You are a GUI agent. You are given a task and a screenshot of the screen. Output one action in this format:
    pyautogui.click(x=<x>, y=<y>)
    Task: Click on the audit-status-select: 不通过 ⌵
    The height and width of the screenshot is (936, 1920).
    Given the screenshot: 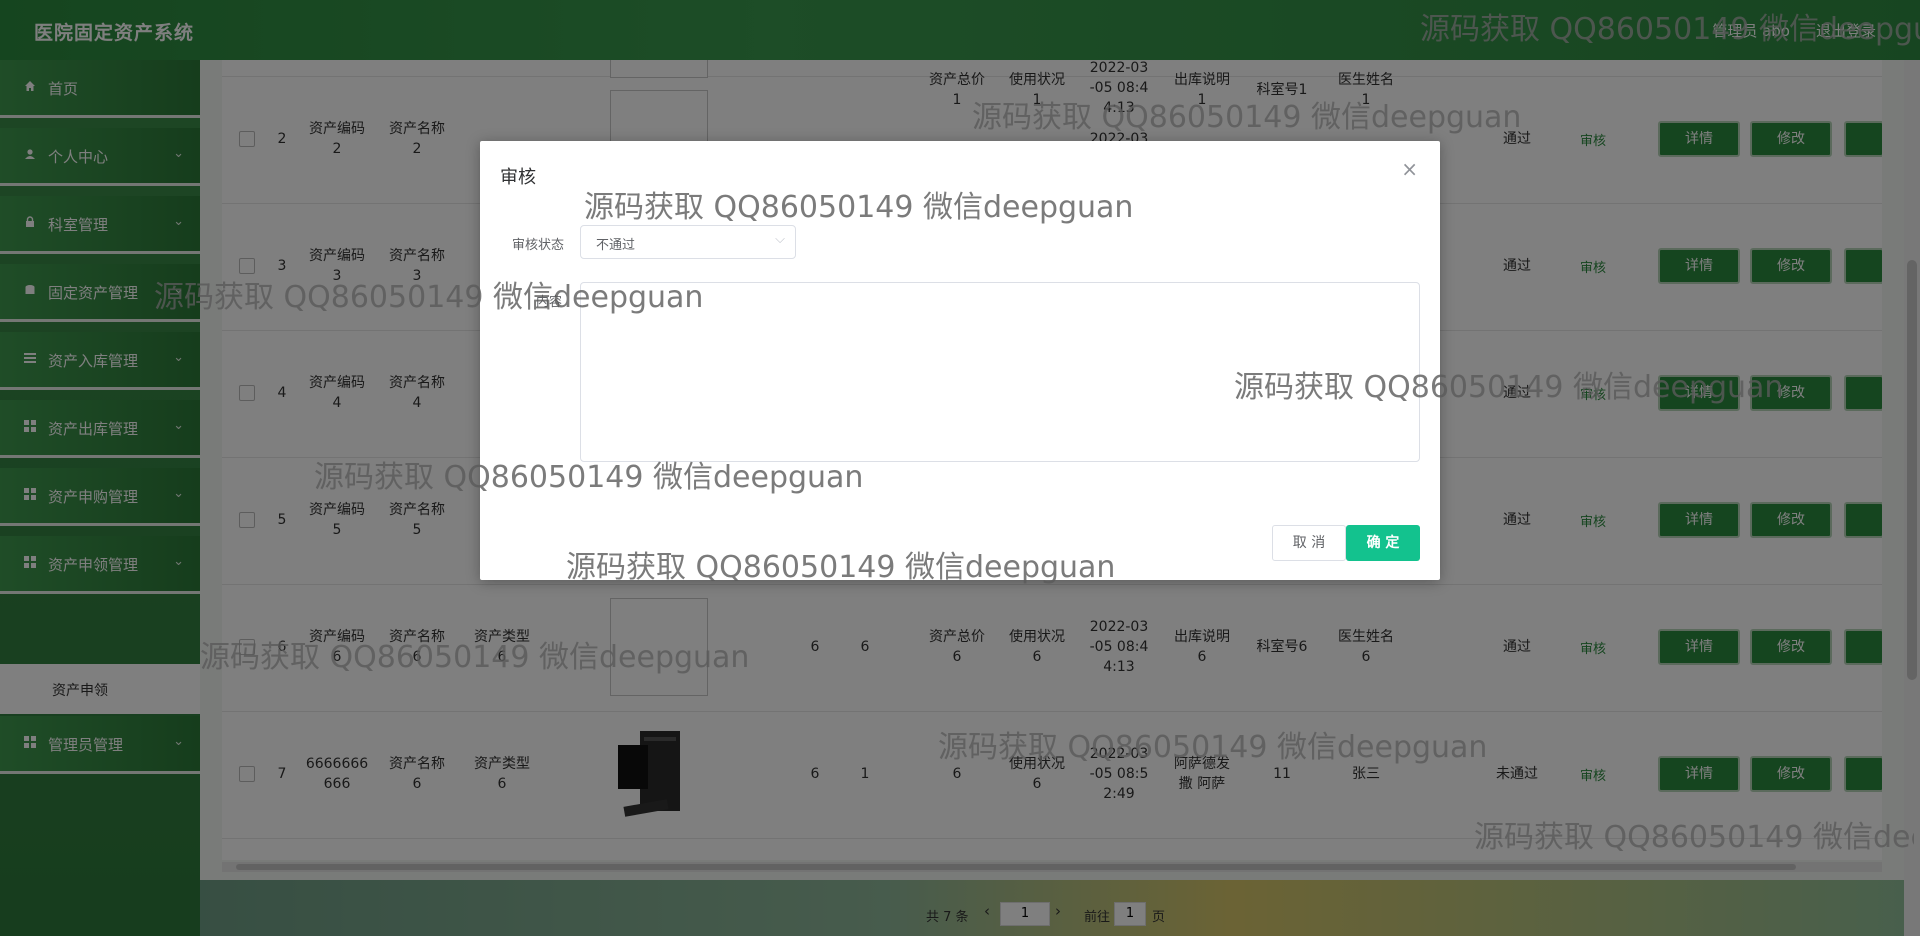 What is the action you would take?
    pyautogui.click(x=688, y=242)
    